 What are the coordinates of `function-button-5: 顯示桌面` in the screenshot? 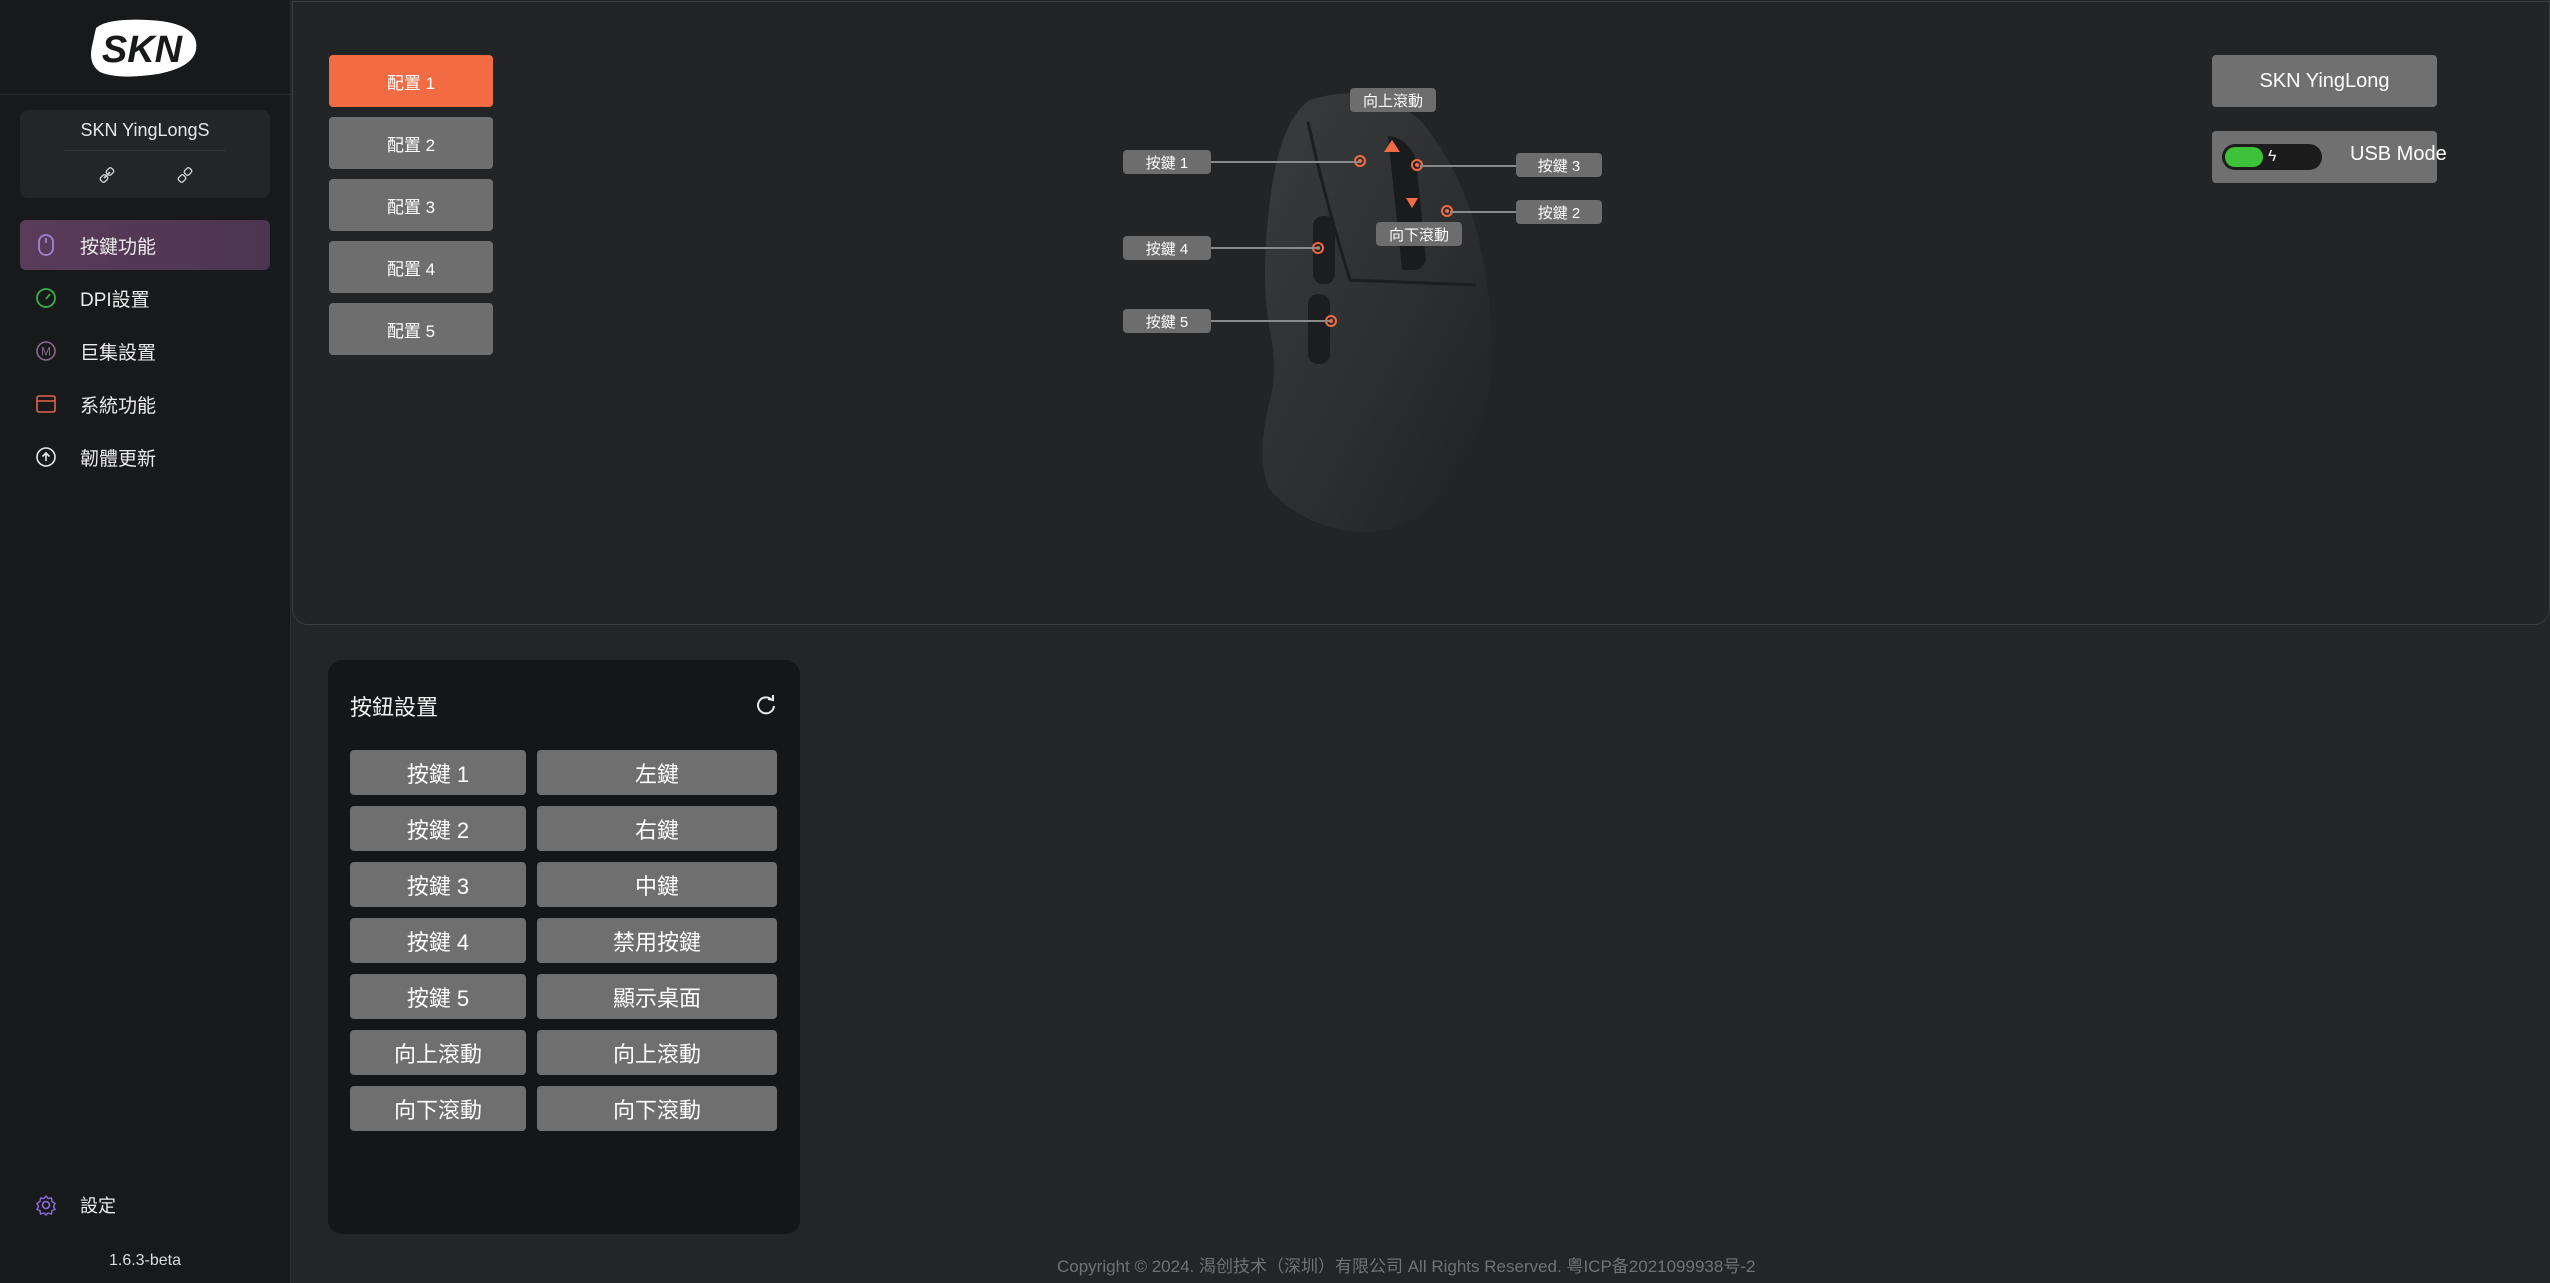 It's located at (657, 996).